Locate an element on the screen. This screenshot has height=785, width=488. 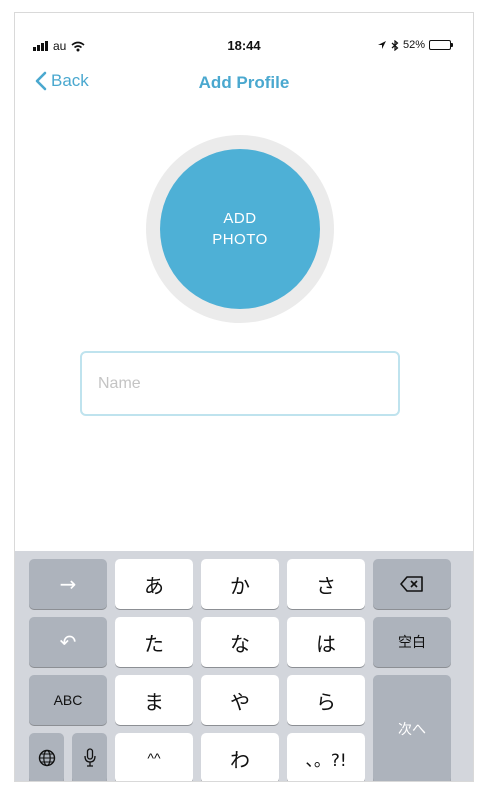
key-ta: た is located at coordinates (154, 642).